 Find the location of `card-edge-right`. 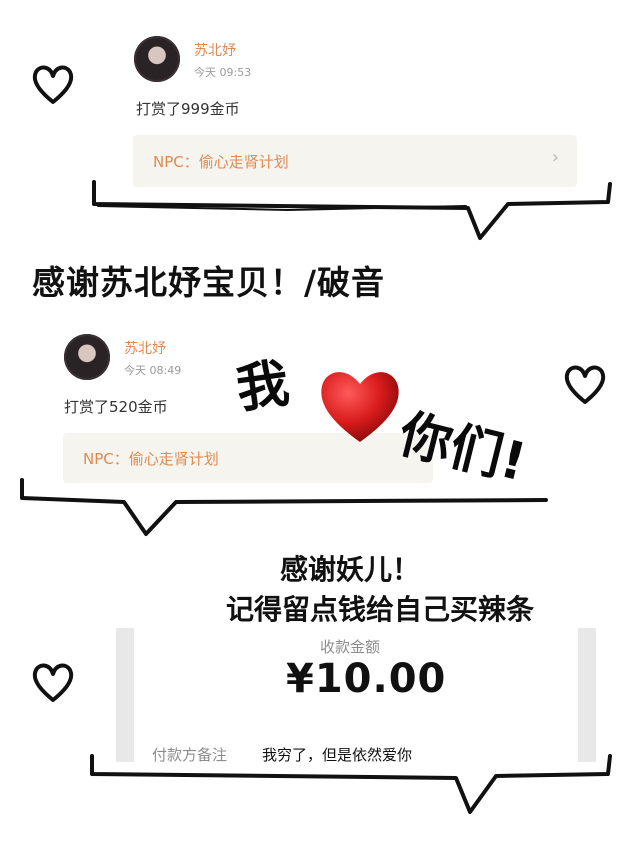

card-edge-right is located at coordinates (587, 695).